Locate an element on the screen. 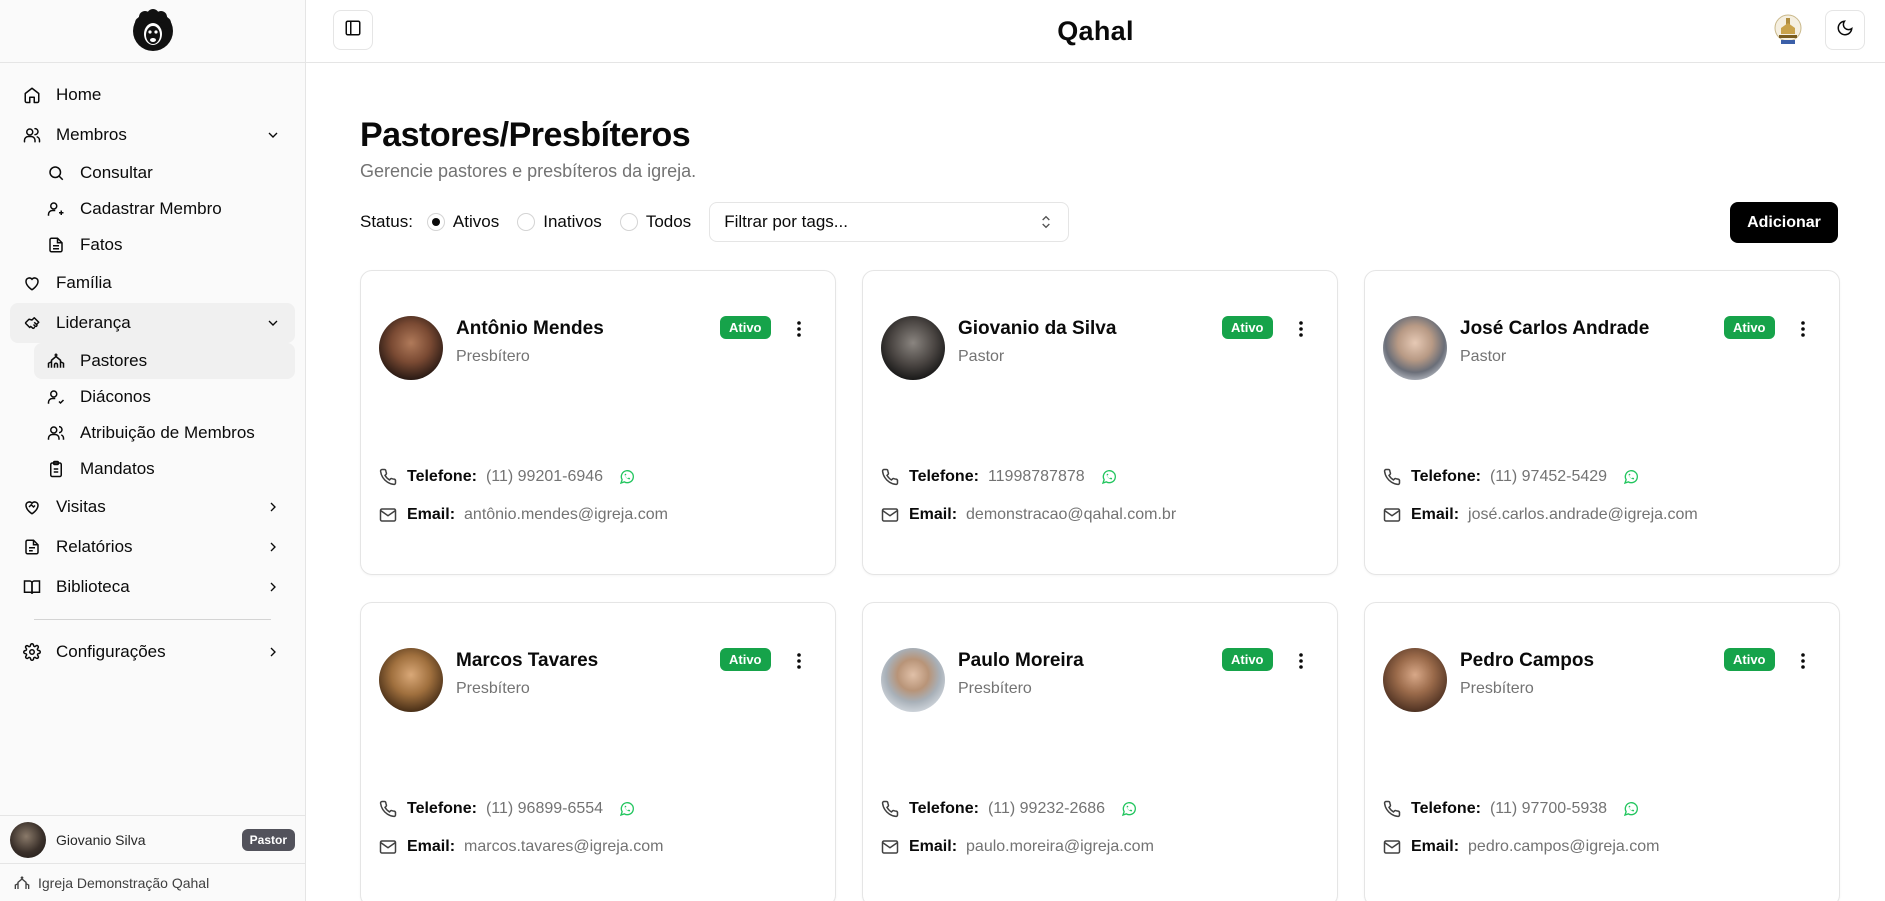 Image resolution: width=1885 pixels, height=901 pixels. sidebar-item-atribuicao-de-membros: Atribuição de Membros is located at coordinates (164, 433).